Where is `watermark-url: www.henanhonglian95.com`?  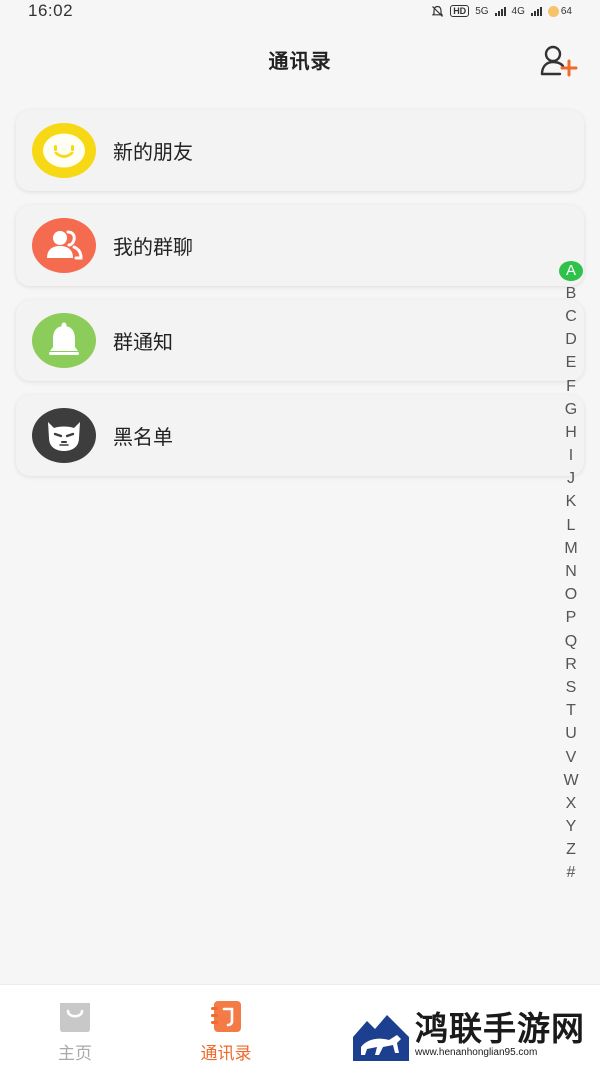
watermark-url: www.henanhonglian95.com is located at coordinates (476, 1052).